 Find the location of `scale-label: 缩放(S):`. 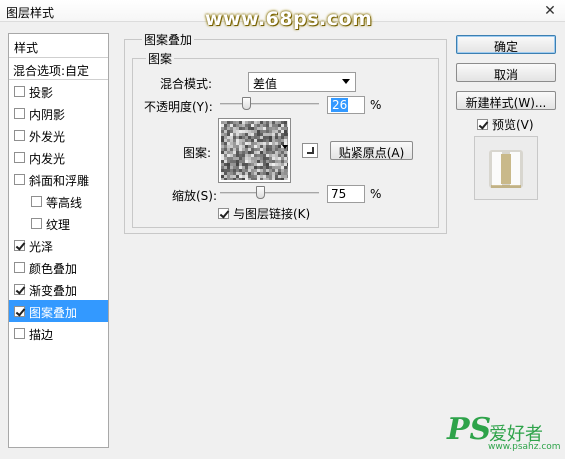

scale-label: 缩放(S): is located at coordinates (195, 196).